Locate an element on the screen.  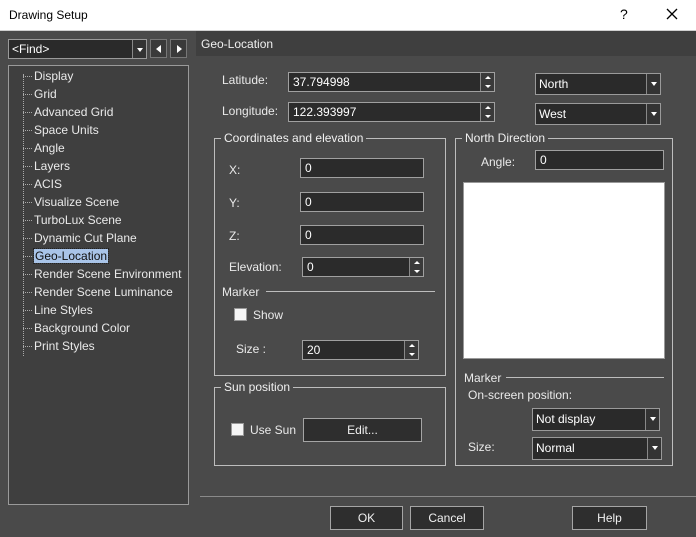
latitude-direction-value: North is located at coordinates (554, 84).